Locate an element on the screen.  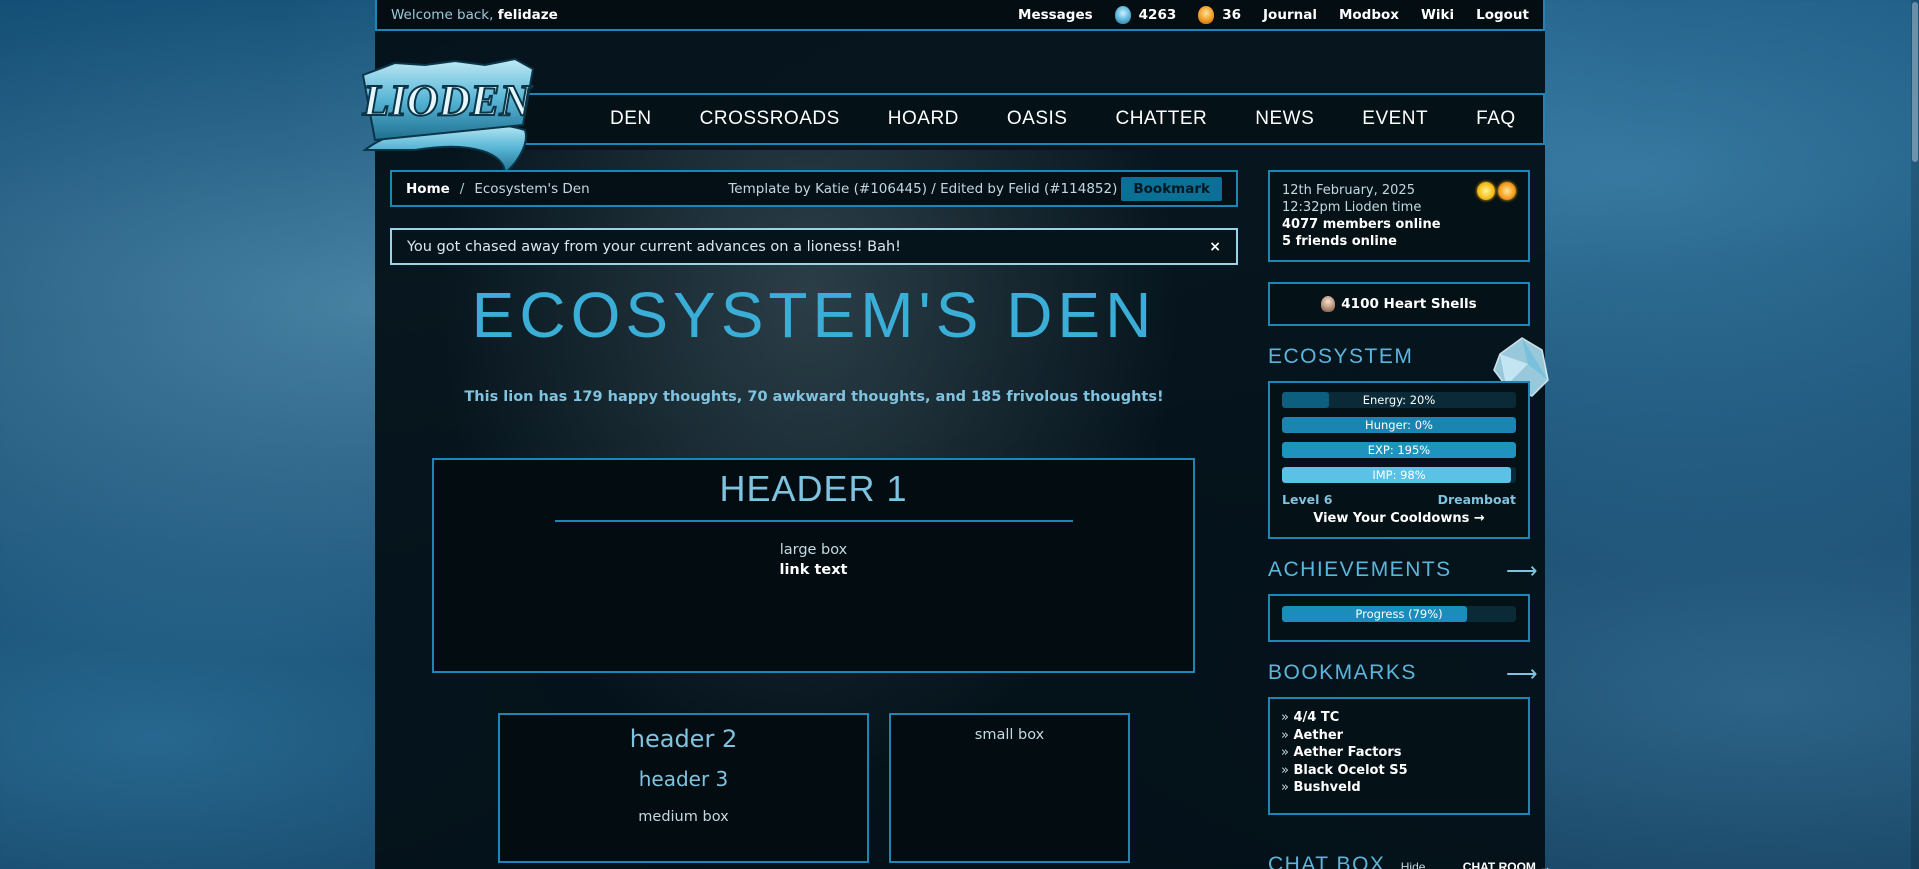
list-item: » Aether Factors is located at coordinates (1399, 753).